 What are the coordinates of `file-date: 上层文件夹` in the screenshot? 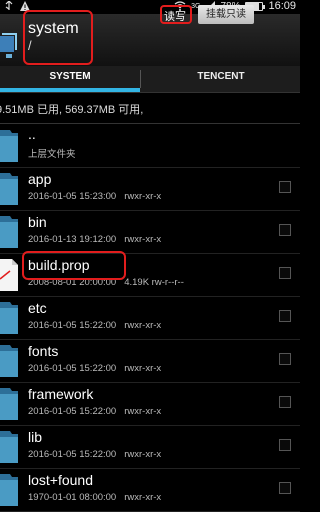 It's located at (52, 154).